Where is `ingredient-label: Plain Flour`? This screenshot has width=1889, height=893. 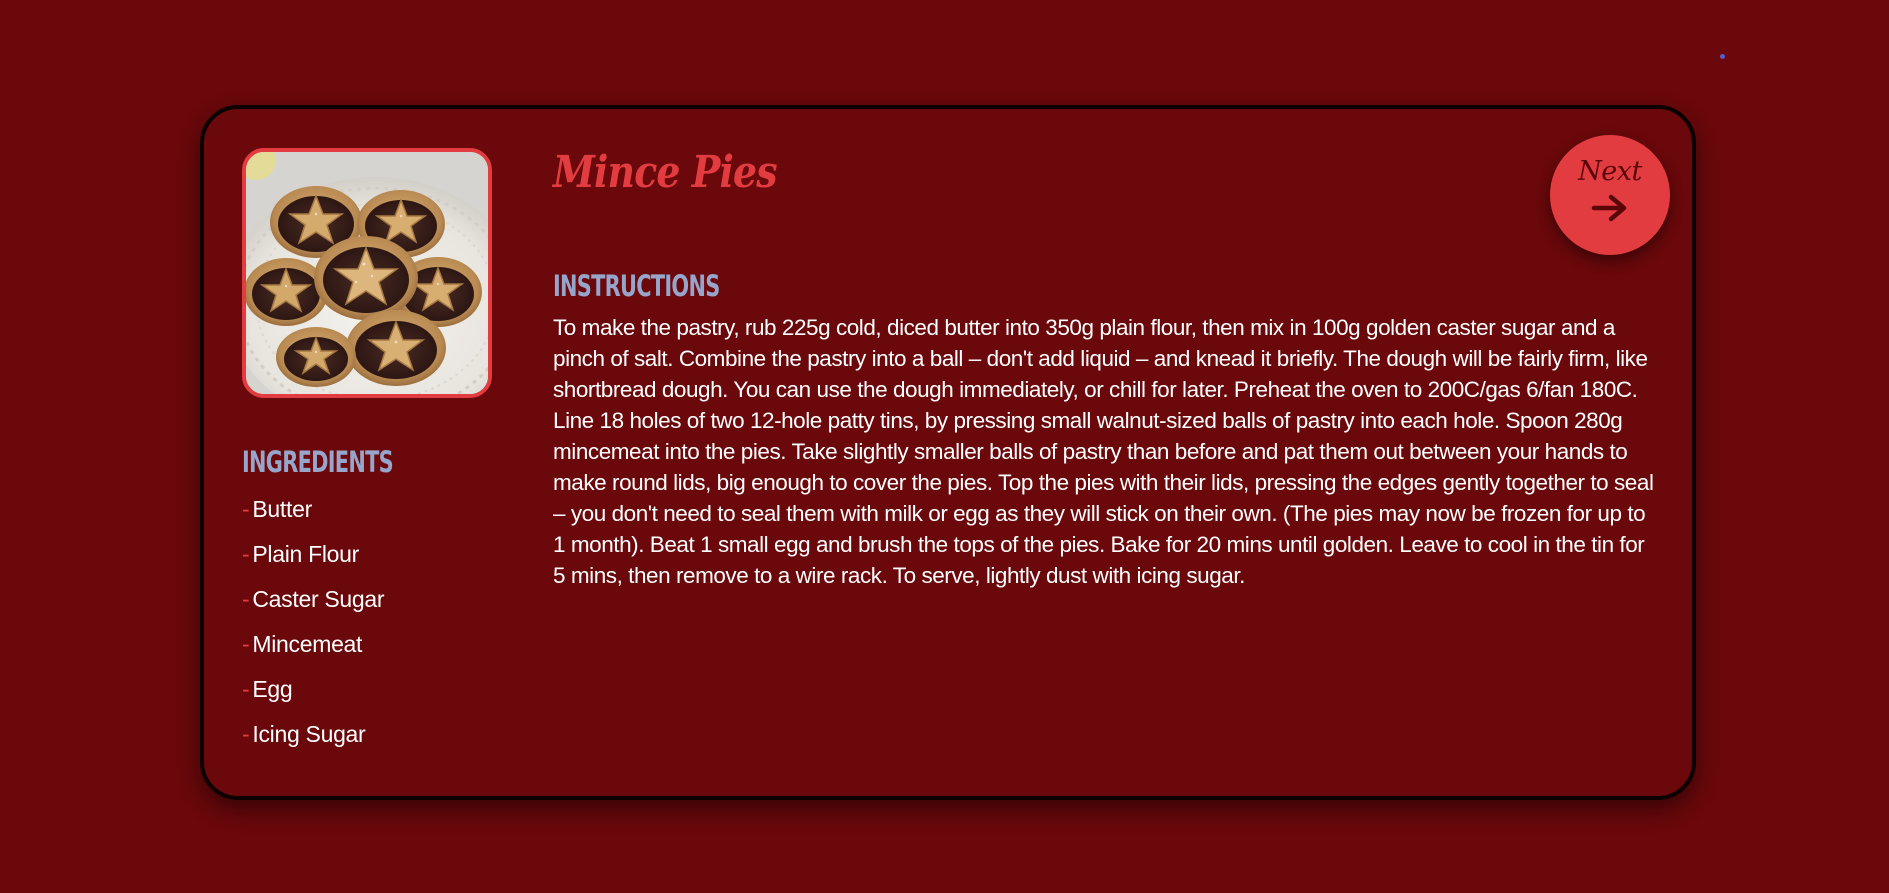
ingredient-label: Plain Flour is located at coordinates (305, 554).